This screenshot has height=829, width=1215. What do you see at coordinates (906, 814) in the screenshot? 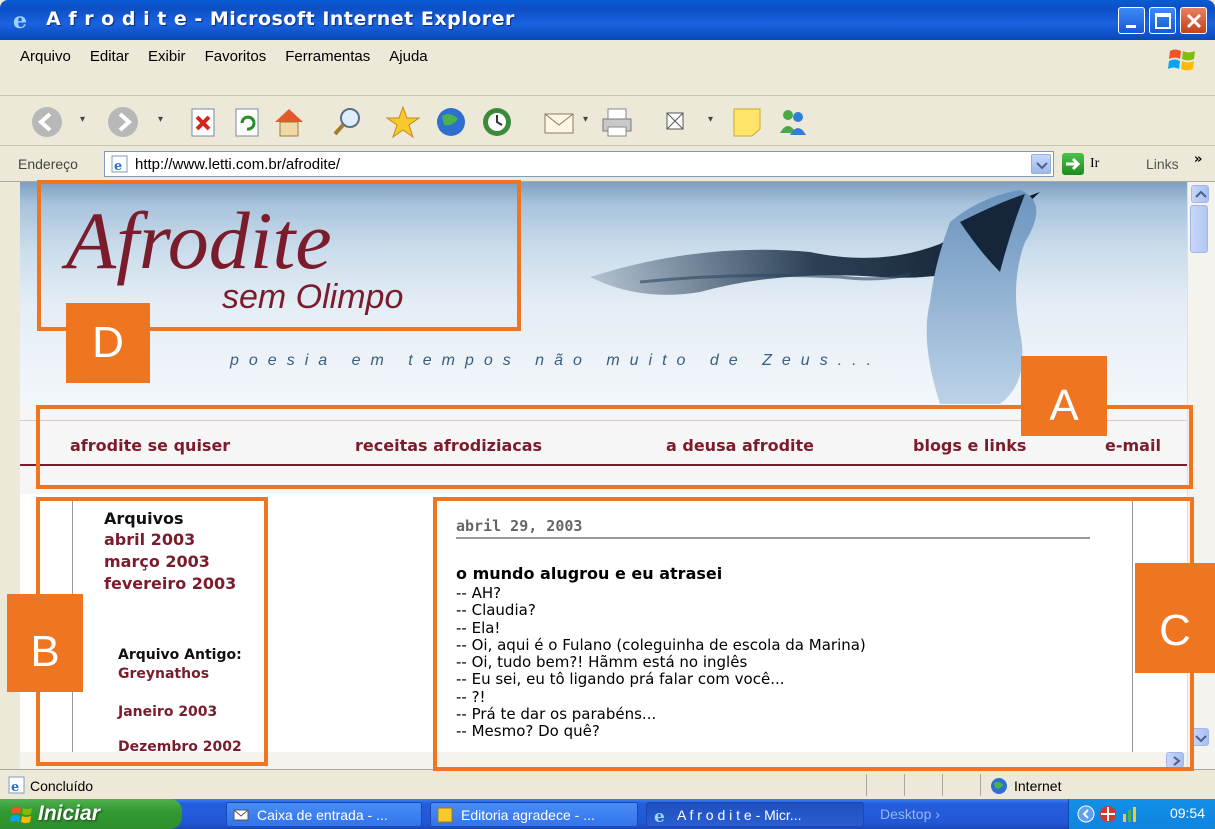
I see `desktop-label: Desktop` at bounding box center [906, 814].